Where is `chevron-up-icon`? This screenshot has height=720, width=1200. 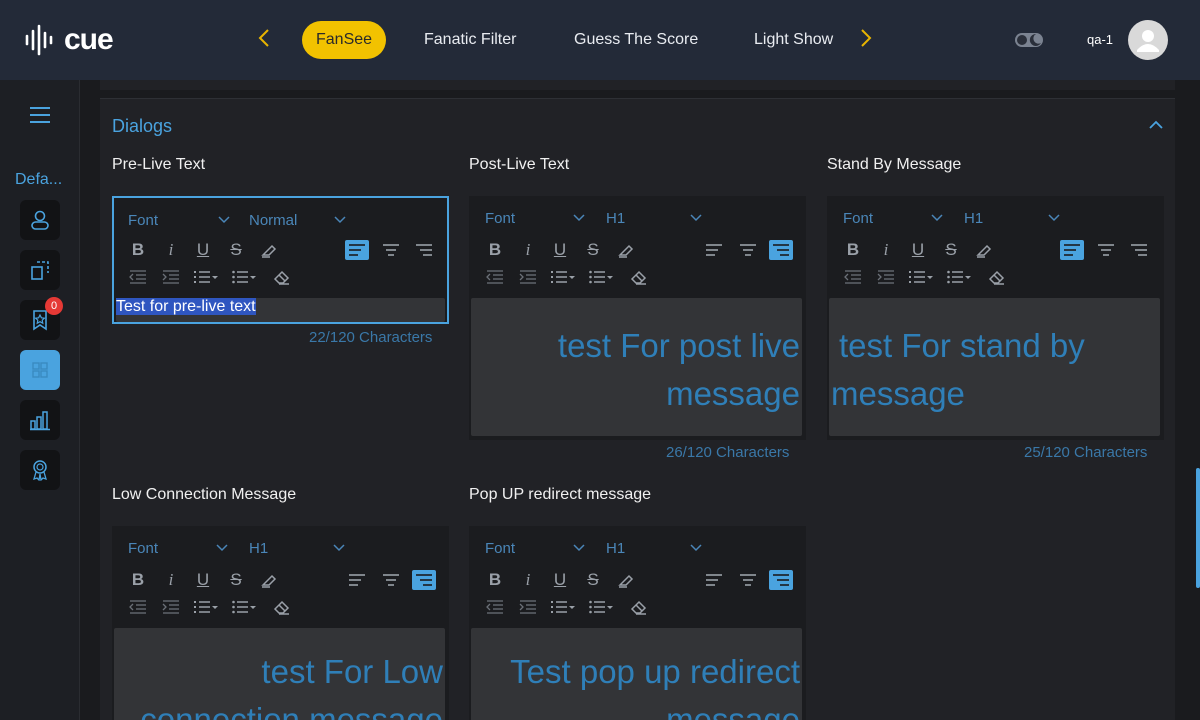 chevron-up-icon is located at coordinates (1156, 125).